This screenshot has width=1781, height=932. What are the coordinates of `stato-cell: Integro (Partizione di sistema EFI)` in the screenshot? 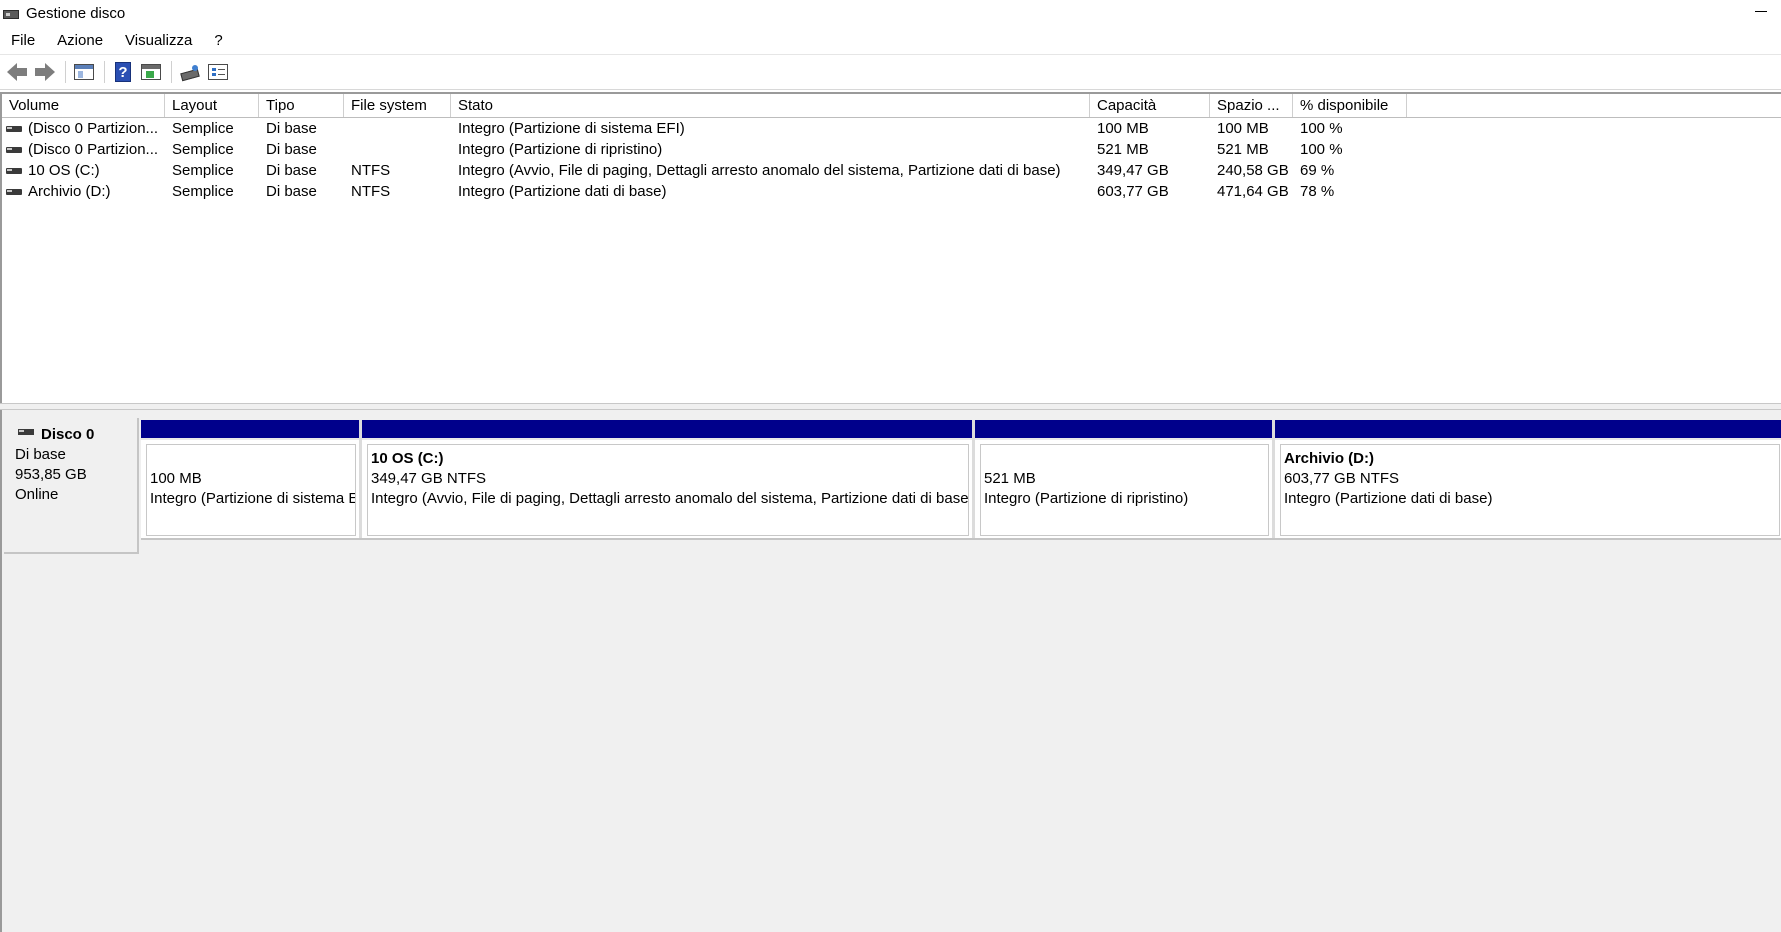 It's located at (571, 128).